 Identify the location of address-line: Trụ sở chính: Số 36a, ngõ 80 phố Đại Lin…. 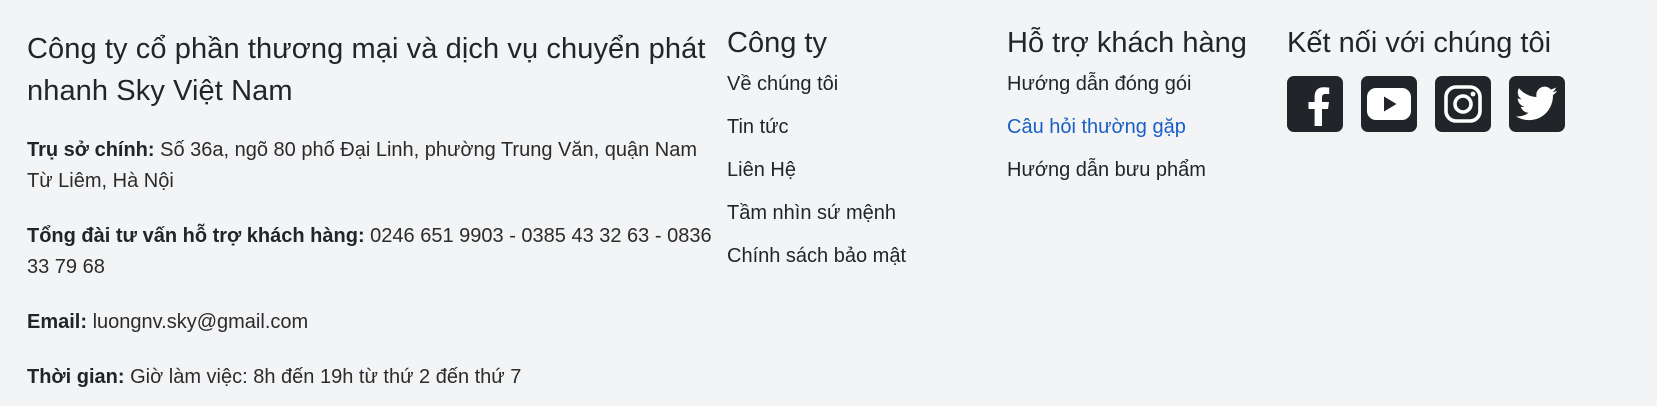
(372, 166).